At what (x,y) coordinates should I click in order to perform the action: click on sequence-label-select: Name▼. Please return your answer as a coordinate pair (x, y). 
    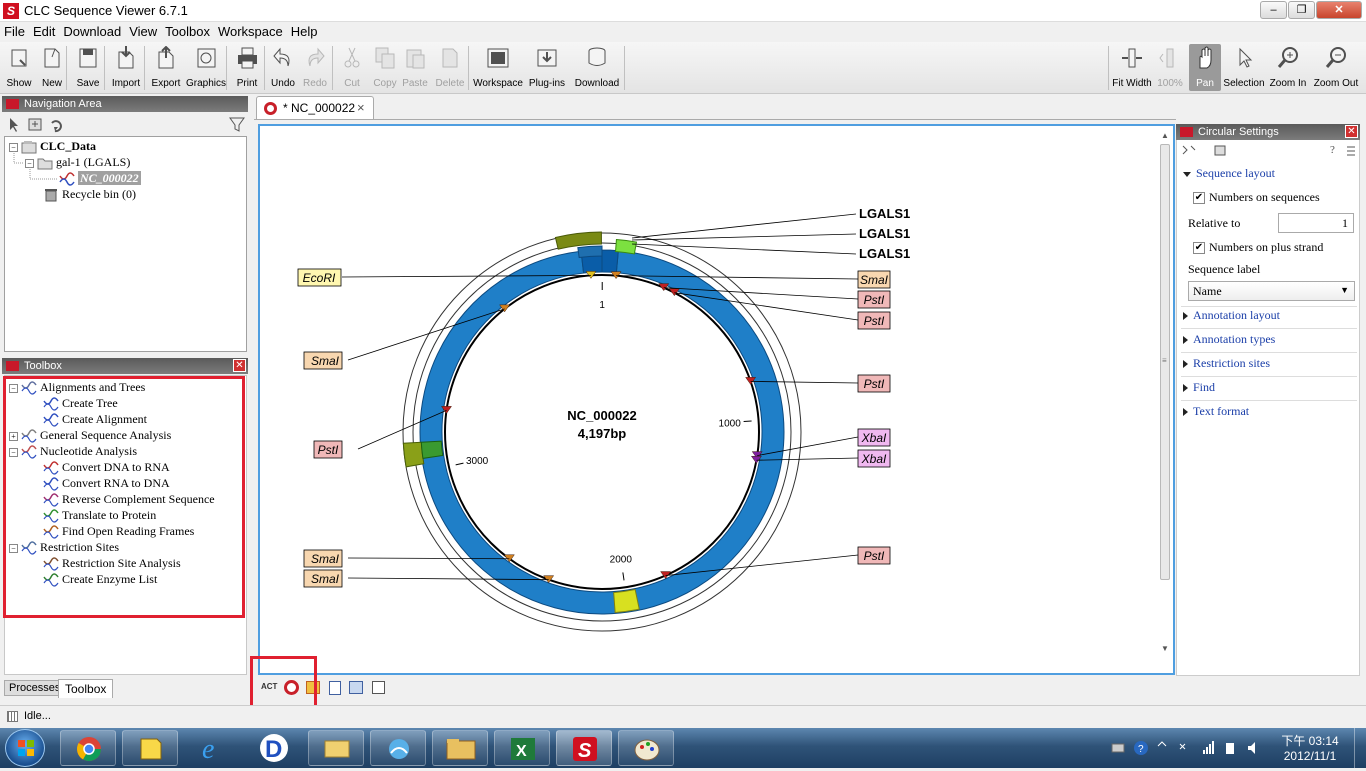
    Looking at the image, I should click on (1271, 291).